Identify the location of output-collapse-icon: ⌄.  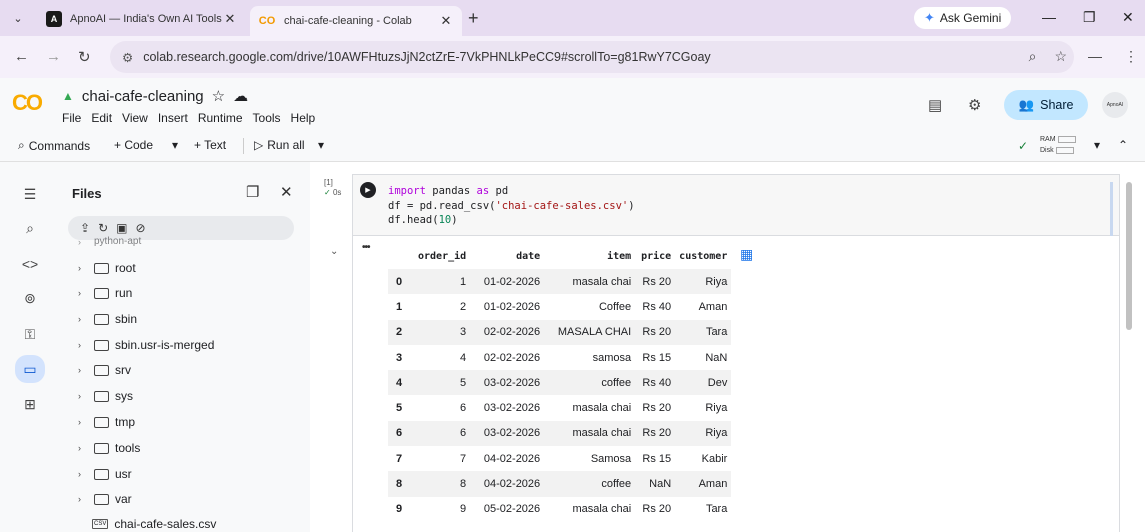
(334, 251).